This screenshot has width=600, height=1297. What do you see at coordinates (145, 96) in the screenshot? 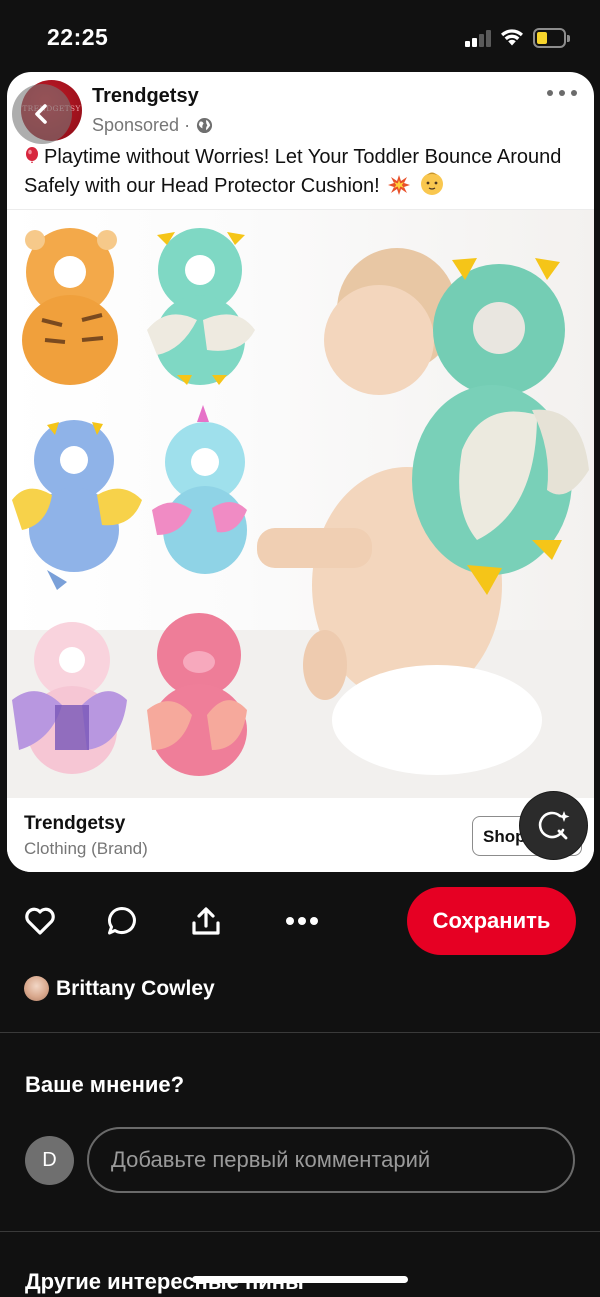
I see `advertiser-name: Trendgetsy` at bounding box center [145, 96].